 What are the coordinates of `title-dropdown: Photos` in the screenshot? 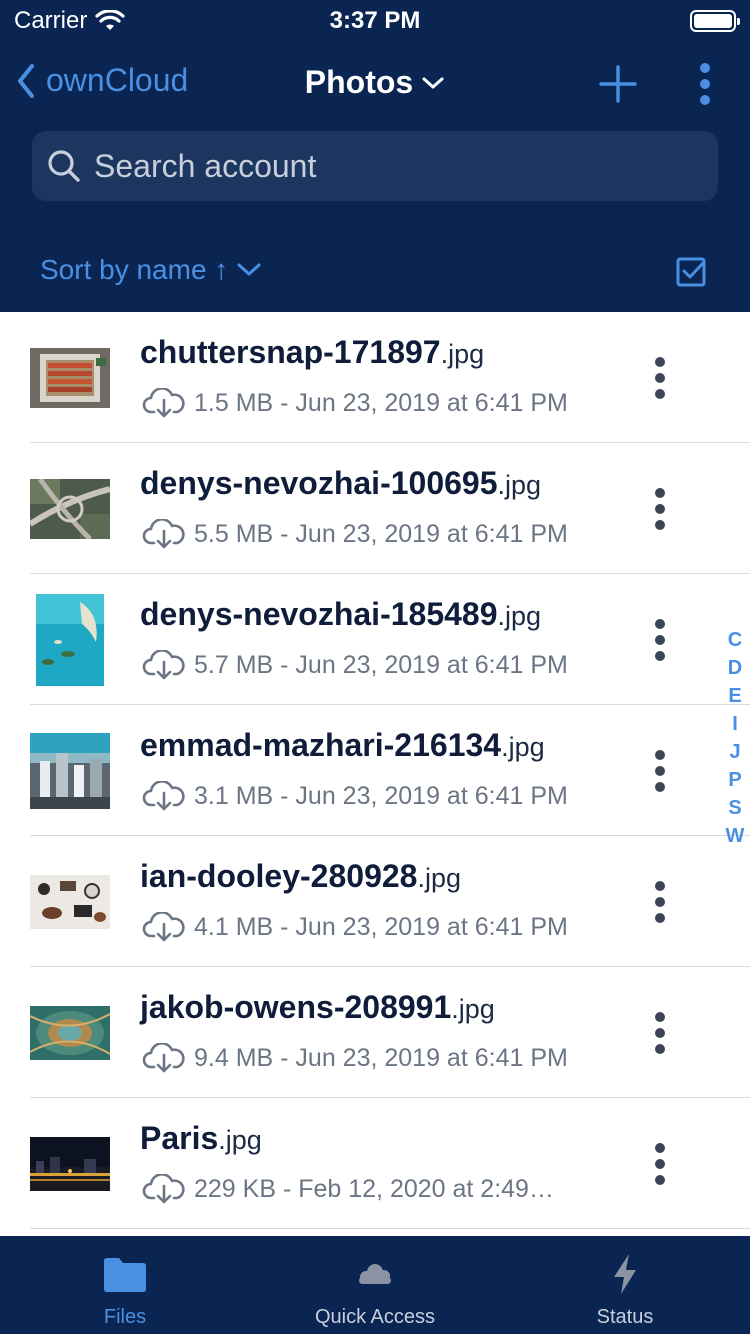 It's located at (375, 82).